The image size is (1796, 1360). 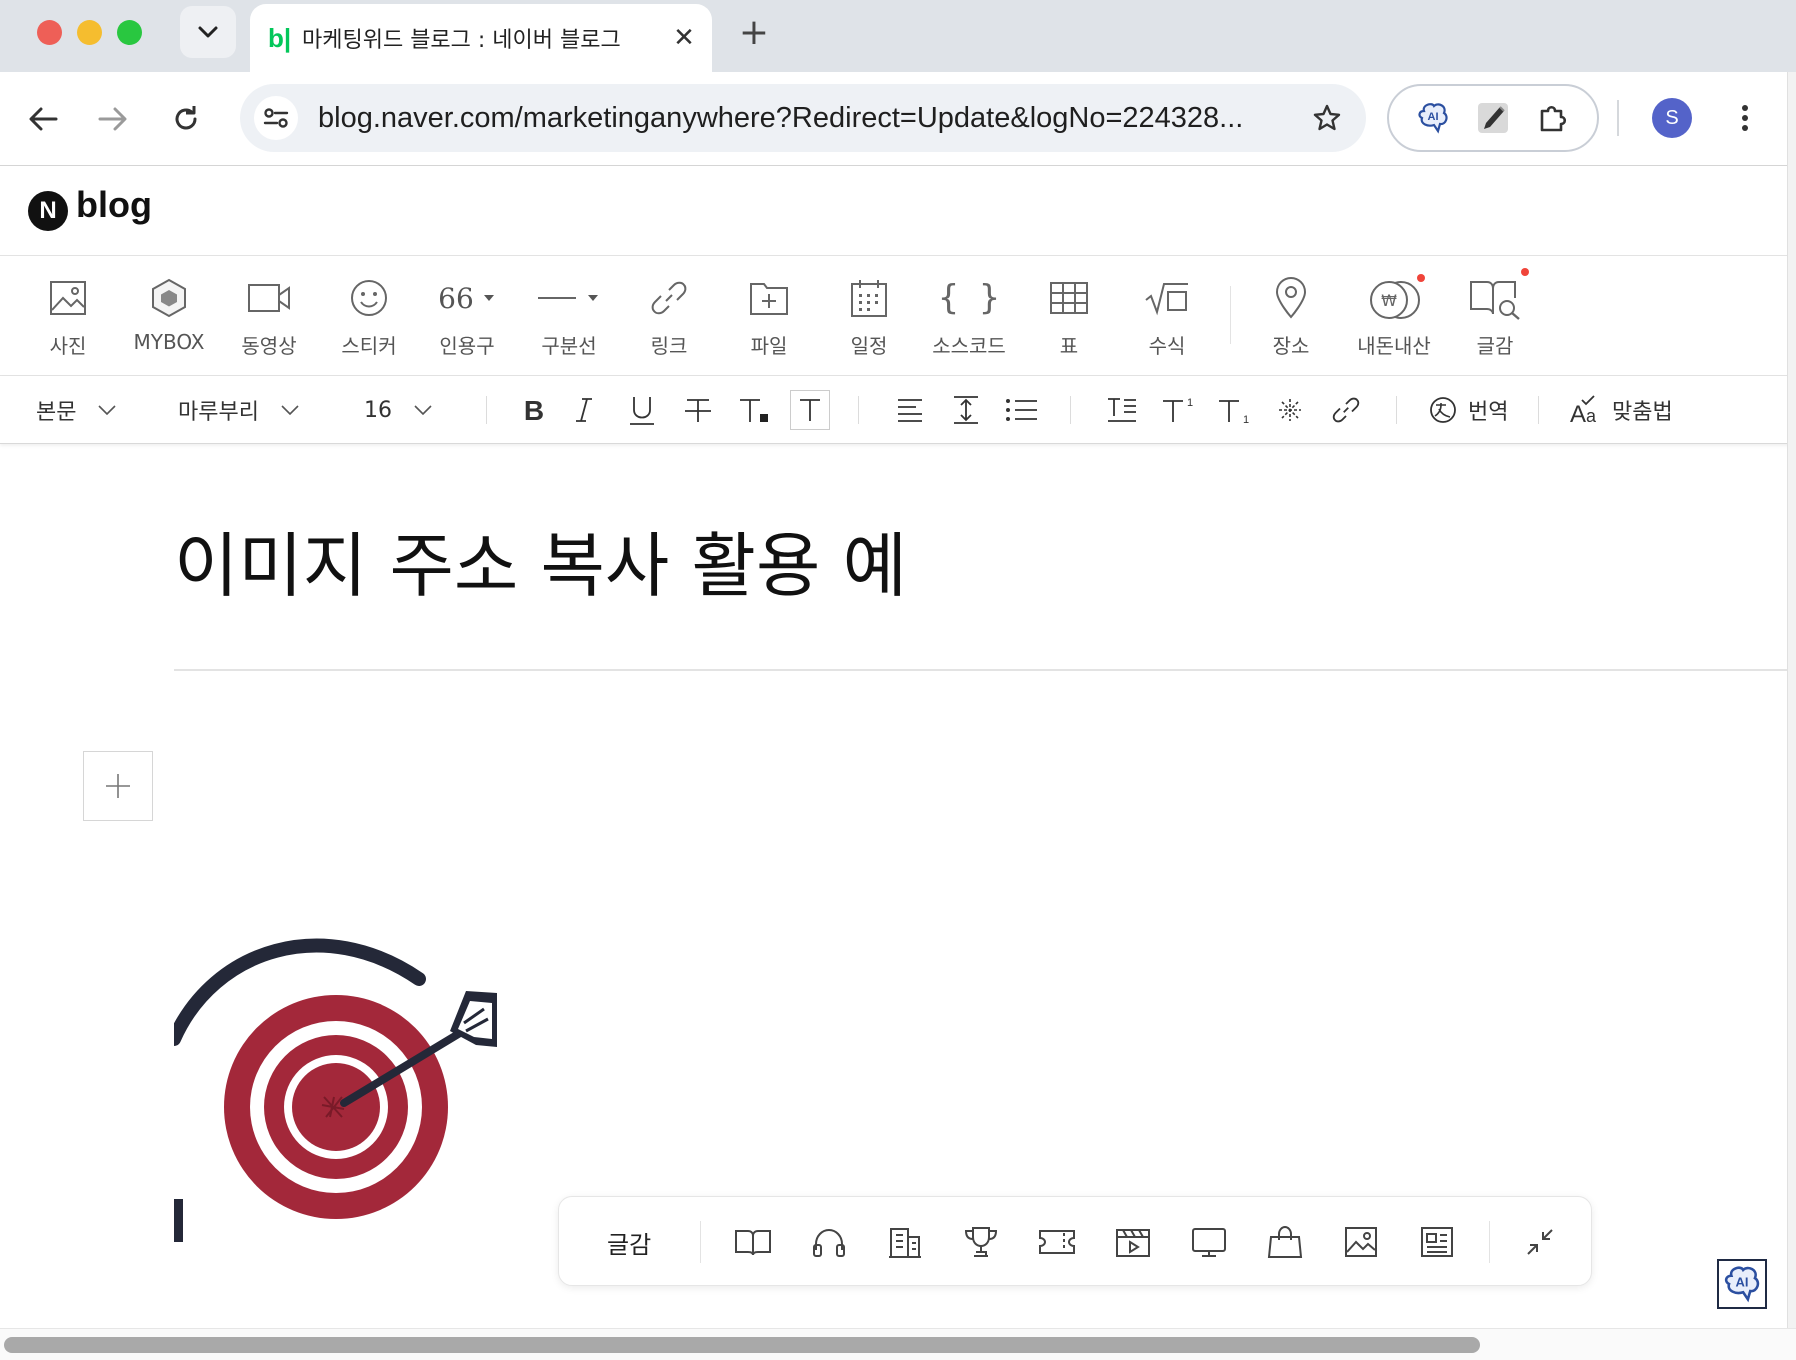 What do you see at coordinates (1234, 410) in the screenshot?
I see `subscript-button: 1` at bounding box center [1234, 410].